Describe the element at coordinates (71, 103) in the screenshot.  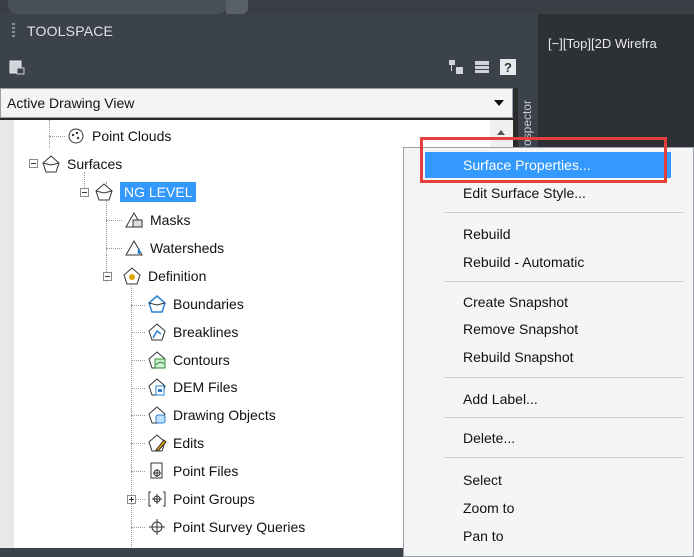
I see `view-selector-value: Active Drawing View` at that location.